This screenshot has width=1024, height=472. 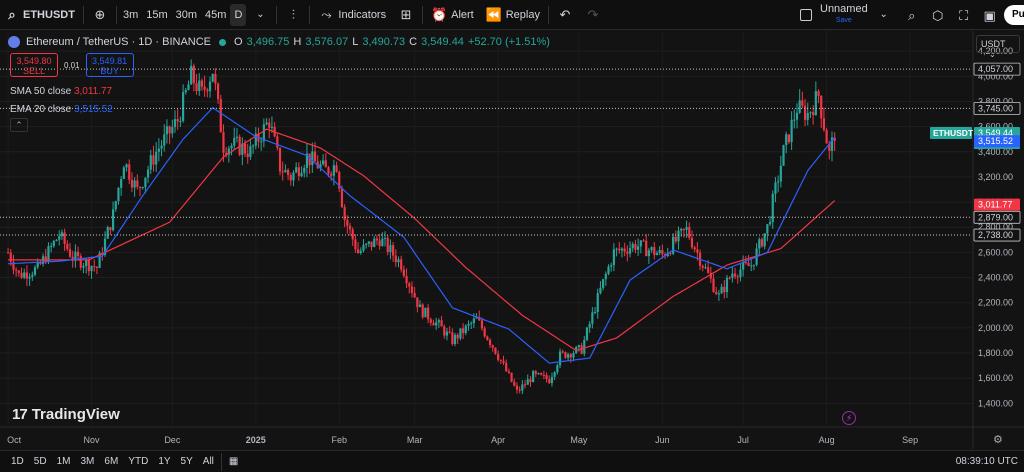 What do you see at coordinates (40, 15) in the screenshot?
I see `symbol-search: ⌕ ETHUSDT` at bounding box center [40, 15].